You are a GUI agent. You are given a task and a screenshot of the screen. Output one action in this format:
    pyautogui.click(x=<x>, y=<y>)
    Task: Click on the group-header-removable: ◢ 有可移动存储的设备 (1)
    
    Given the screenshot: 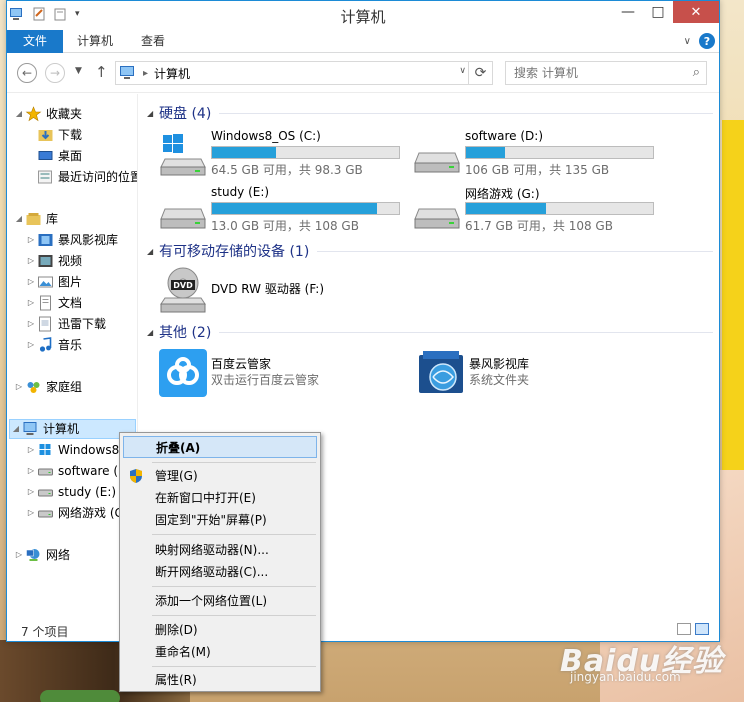 What is the action you would take?
    pyautogui.click(x=430, y=251)
    